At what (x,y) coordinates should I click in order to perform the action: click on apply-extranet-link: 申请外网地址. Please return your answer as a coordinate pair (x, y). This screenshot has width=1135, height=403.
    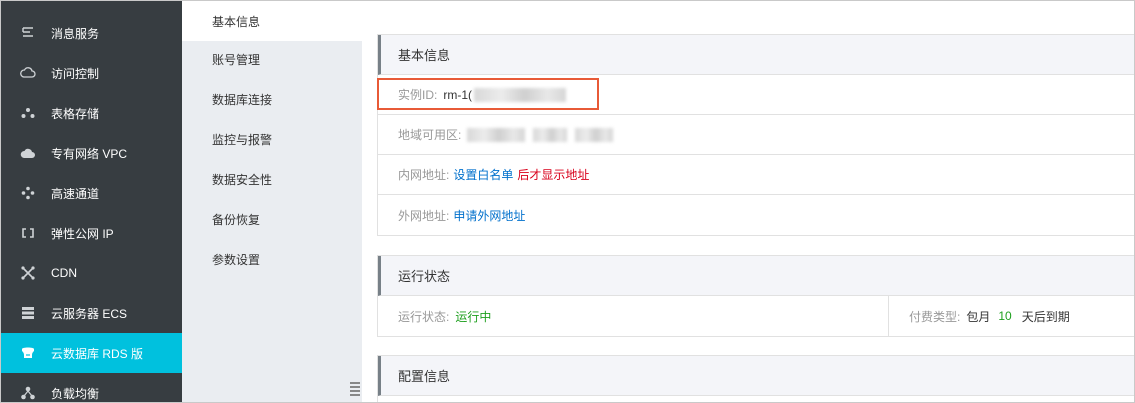
    Looking at the image, I should click on (489, 215).